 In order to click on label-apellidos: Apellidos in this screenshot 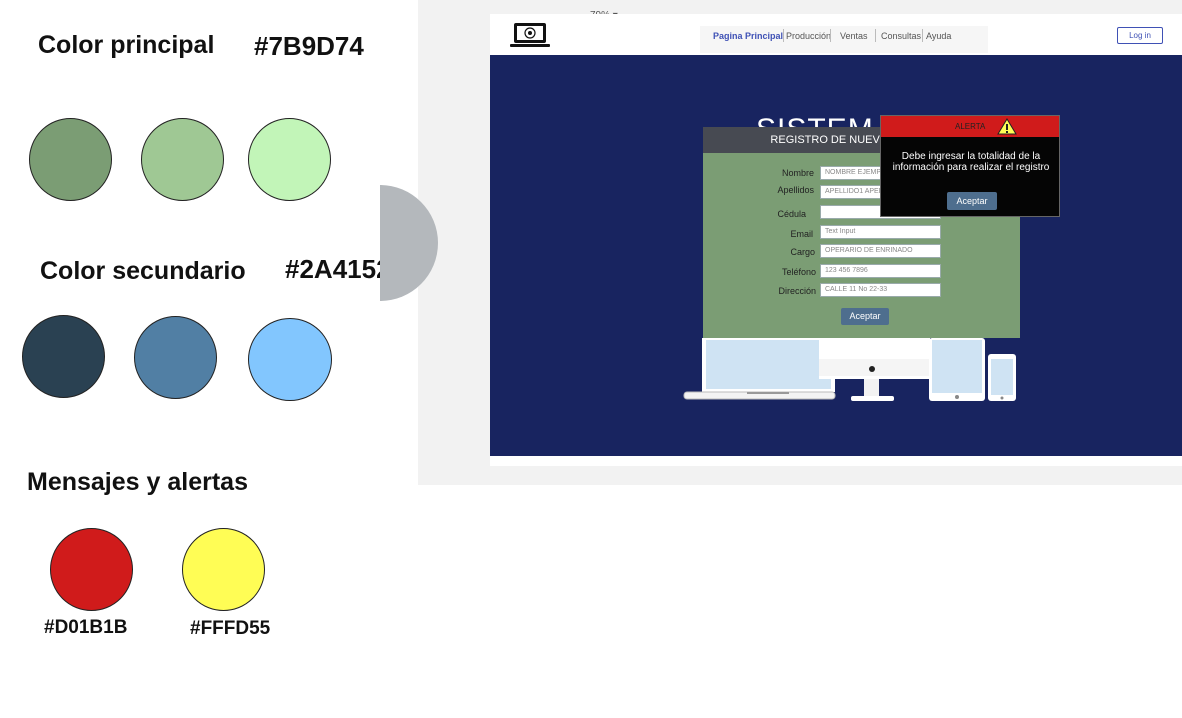, I will do `click(795, 190)`.